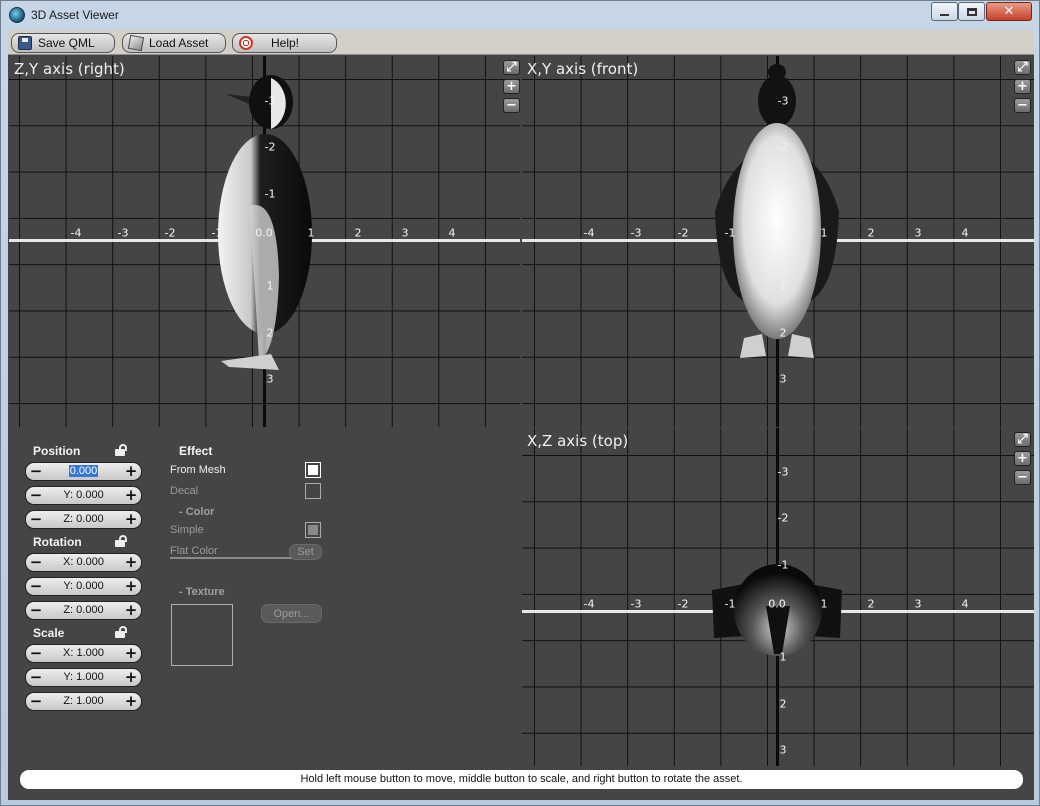 The image size is (1040, 806). I want to click on set-color-button: Set, so click(305, 552).